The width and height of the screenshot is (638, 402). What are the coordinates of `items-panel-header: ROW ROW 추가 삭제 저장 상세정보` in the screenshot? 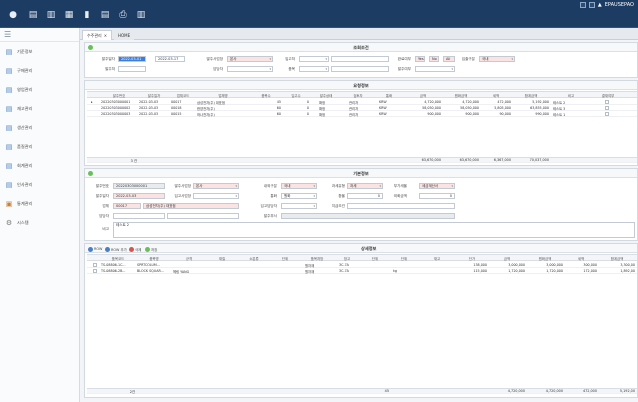 It's located at (361, 248).